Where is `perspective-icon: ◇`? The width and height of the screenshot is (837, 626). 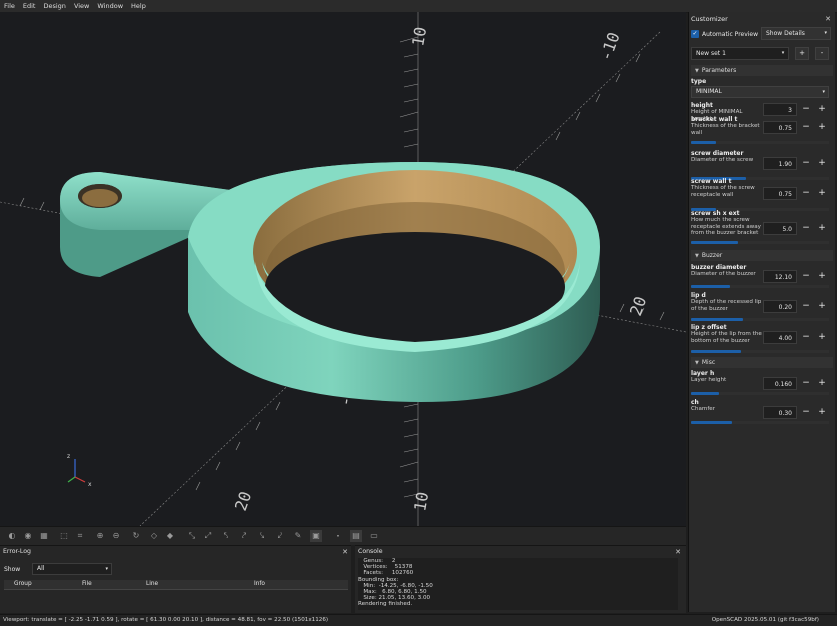
perspective-icon: ◇ is located at coordinates (154, 536).